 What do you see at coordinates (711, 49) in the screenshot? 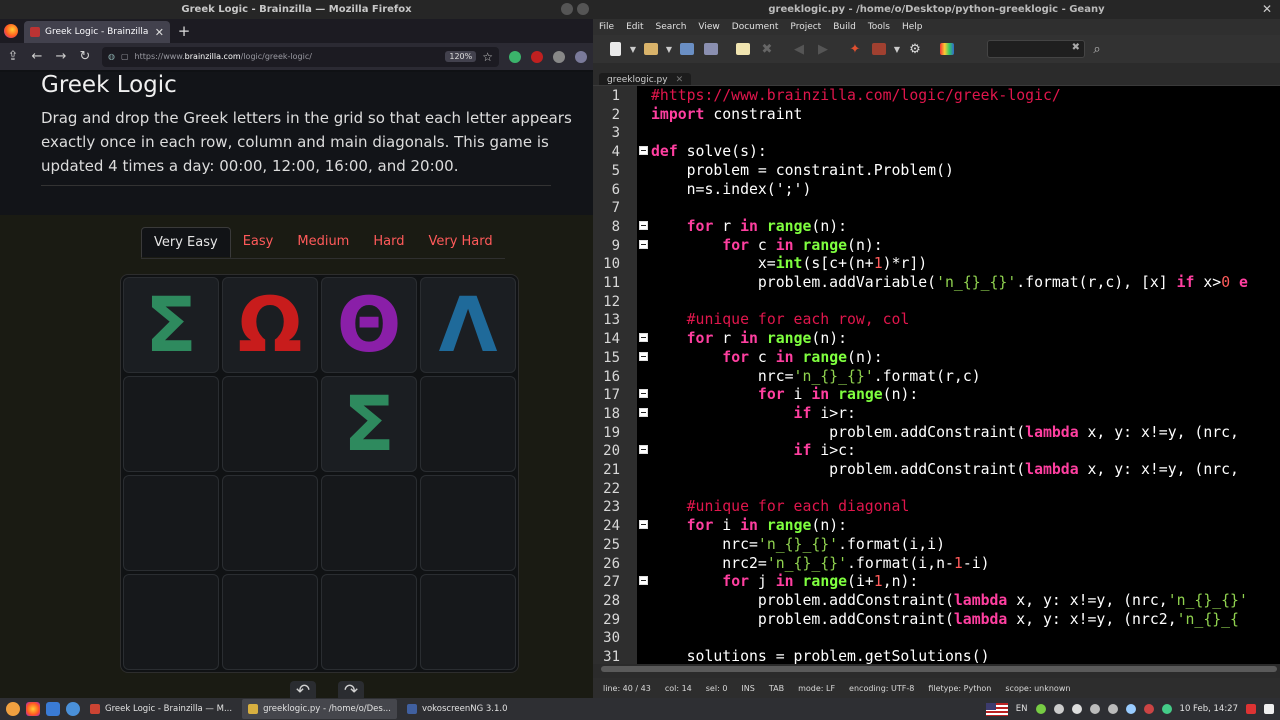
I see `save-all-icon` at bounding box center [711, 49].